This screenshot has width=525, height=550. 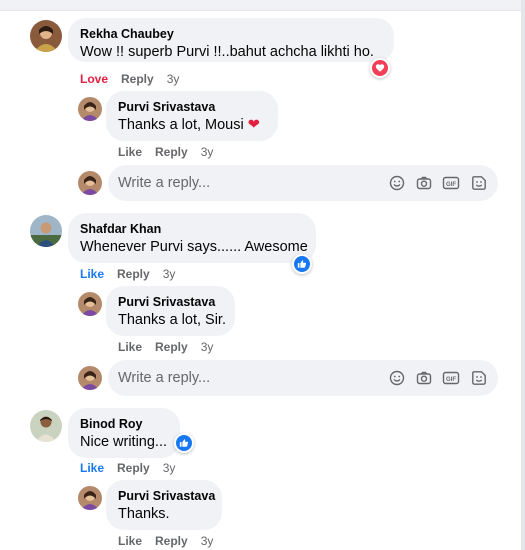 What do you see at coordinates (94, 79) in the screenshot?
I see `love-button: Love` at bounding box center [94, 79].